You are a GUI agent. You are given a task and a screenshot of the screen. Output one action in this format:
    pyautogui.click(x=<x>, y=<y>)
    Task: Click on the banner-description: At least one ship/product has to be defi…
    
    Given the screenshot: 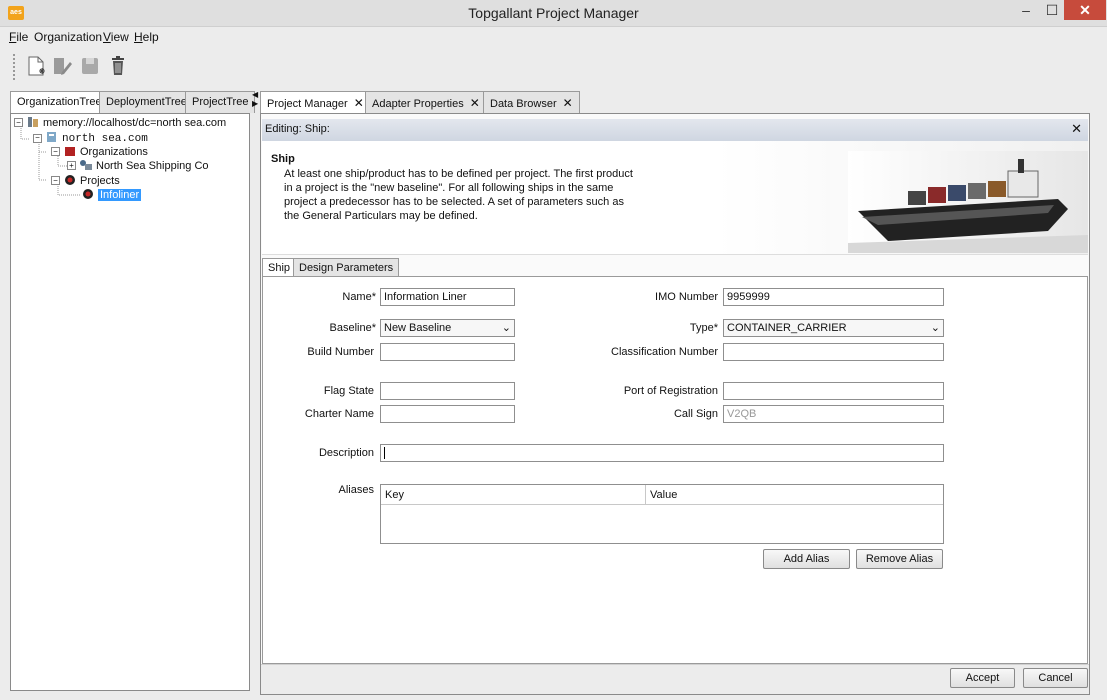 What is the action you would take?
    pyautogui.click(x=458, y=195)
    